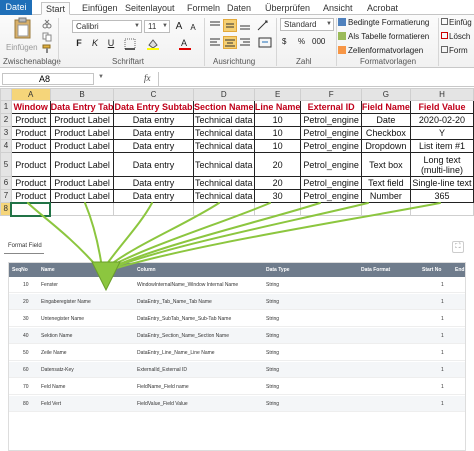  What do you see at coordinates (48, 79) in the screenshot?
I see `name-box: A8` at bounding box center [48, 79].